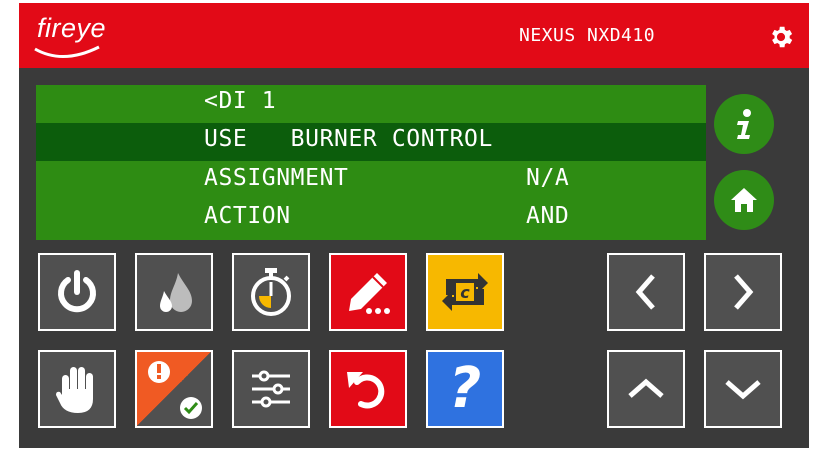 This screenshot has width=815, height=453. I want to click on nav-up-button, so click(646, 389).